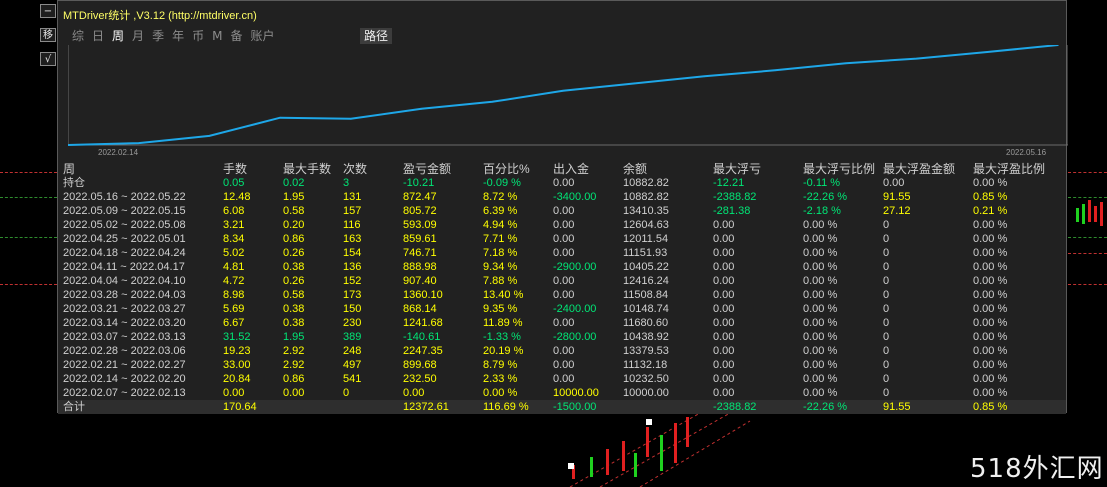 Image resolution: width=1107 pixels, height=487 pixels. Describe the element at coordinates (124, 337) in the screenshot. I see `cell: 2022.03.07 ~ 2022.03.13` at that location.